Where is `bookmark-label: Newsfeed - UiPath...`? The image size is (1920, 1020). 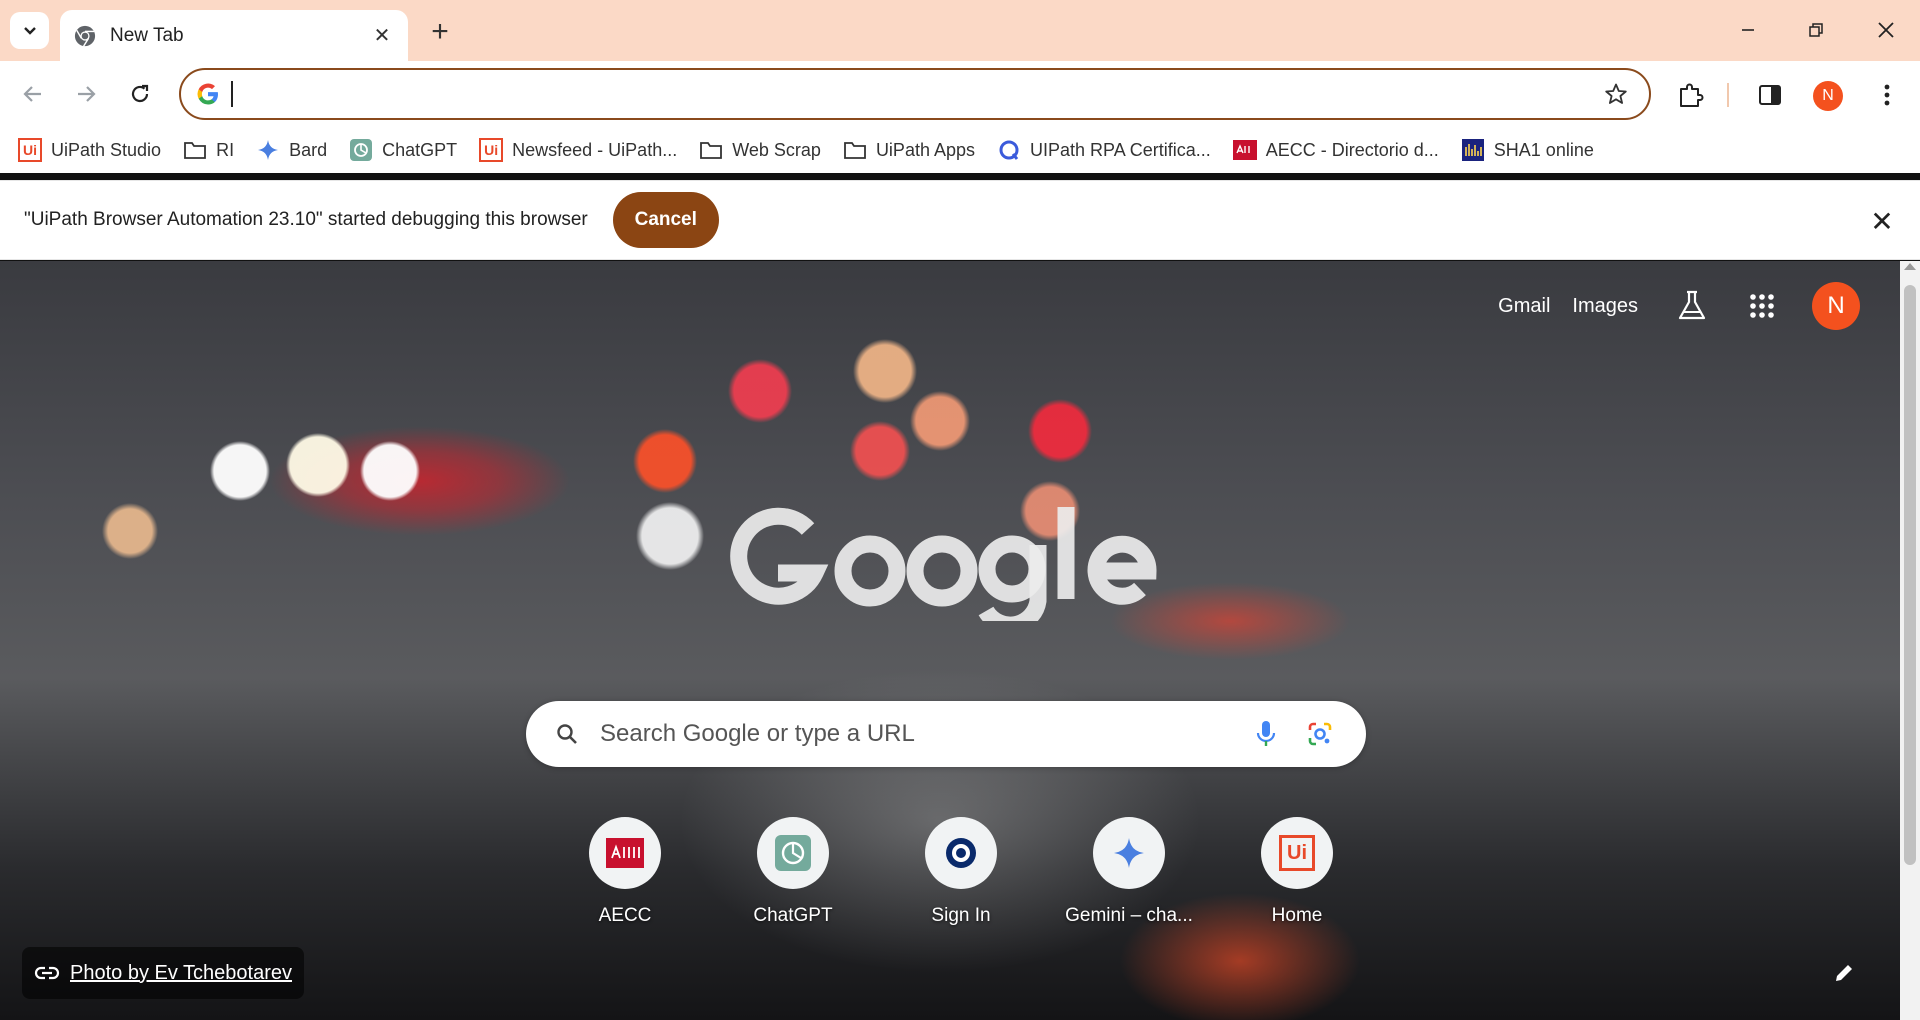
bookmark-label: Newsfeed - UiPath... is located at coordinates (595, 149).